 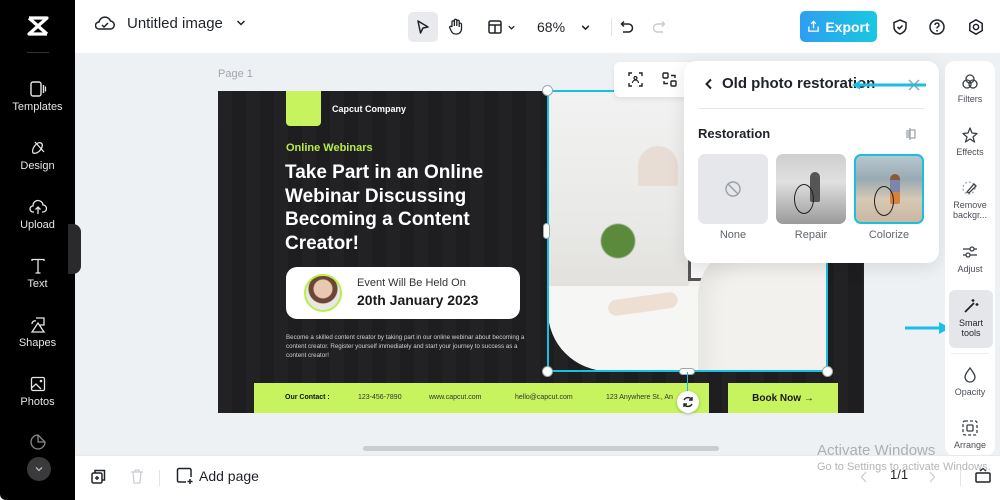 What do you see at coordinates (932, 477) in the screenshot?
I see `next-page-icon` at bounding box center [932, 477].